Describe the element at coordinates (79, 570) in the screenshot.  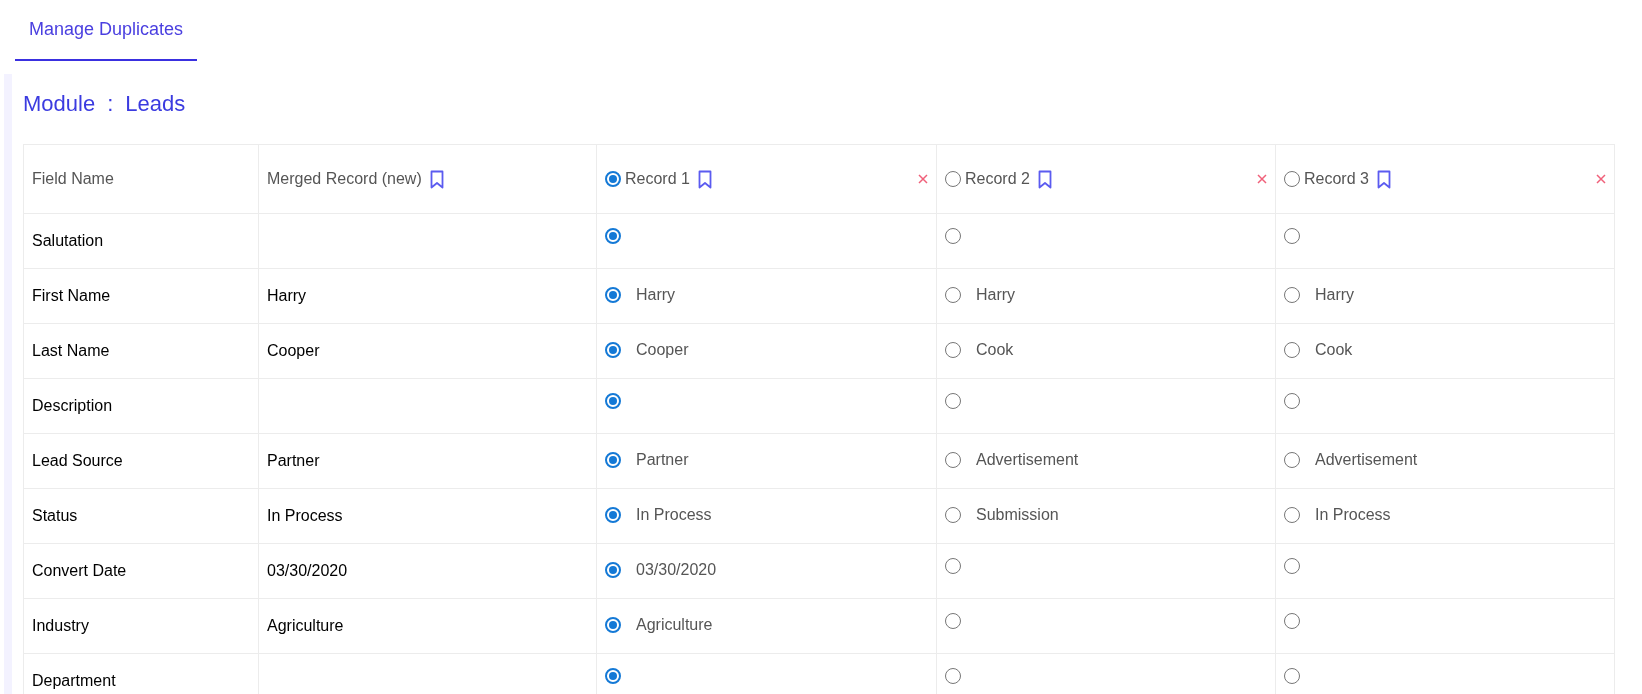
I see `field-name: Convert Date` at that location.